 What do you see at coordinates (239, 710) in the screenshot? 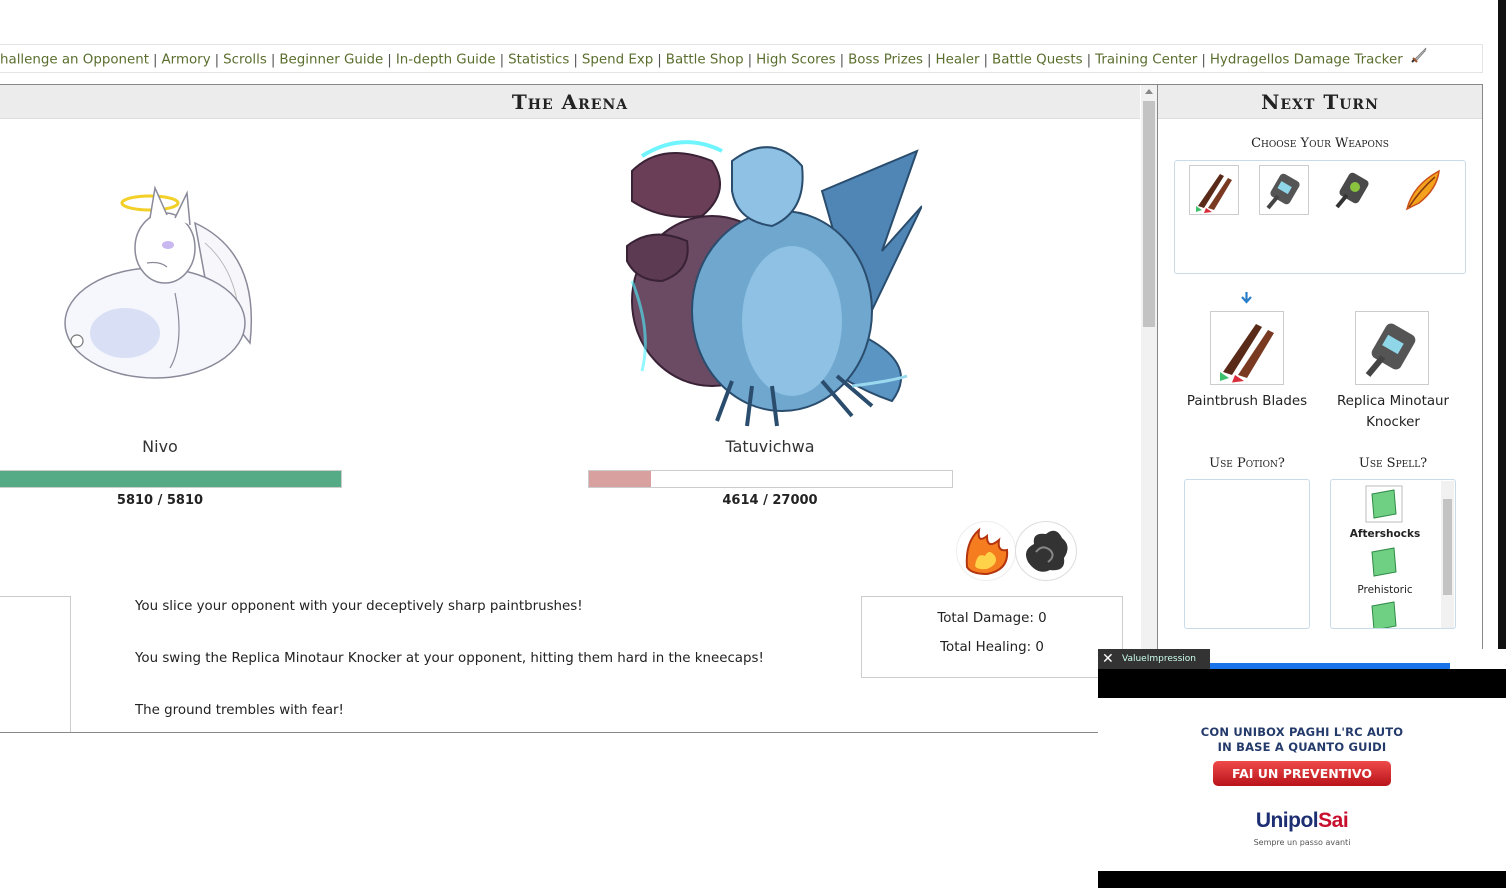
I see `battle-log-line: The ground trembles with fear!` at bounding box center [239, 710].